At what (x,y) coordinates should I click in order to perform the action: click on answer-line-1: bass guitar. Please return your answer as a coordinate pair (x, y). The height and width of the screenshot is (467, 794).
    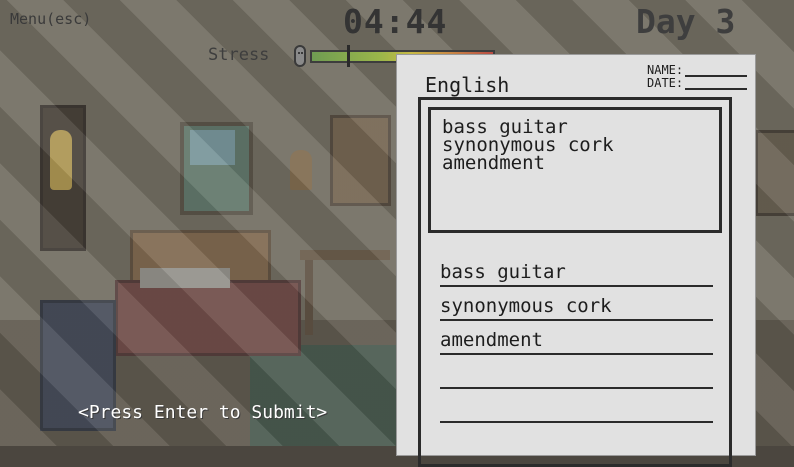
    Looking at the image, I should click on (576, 271).